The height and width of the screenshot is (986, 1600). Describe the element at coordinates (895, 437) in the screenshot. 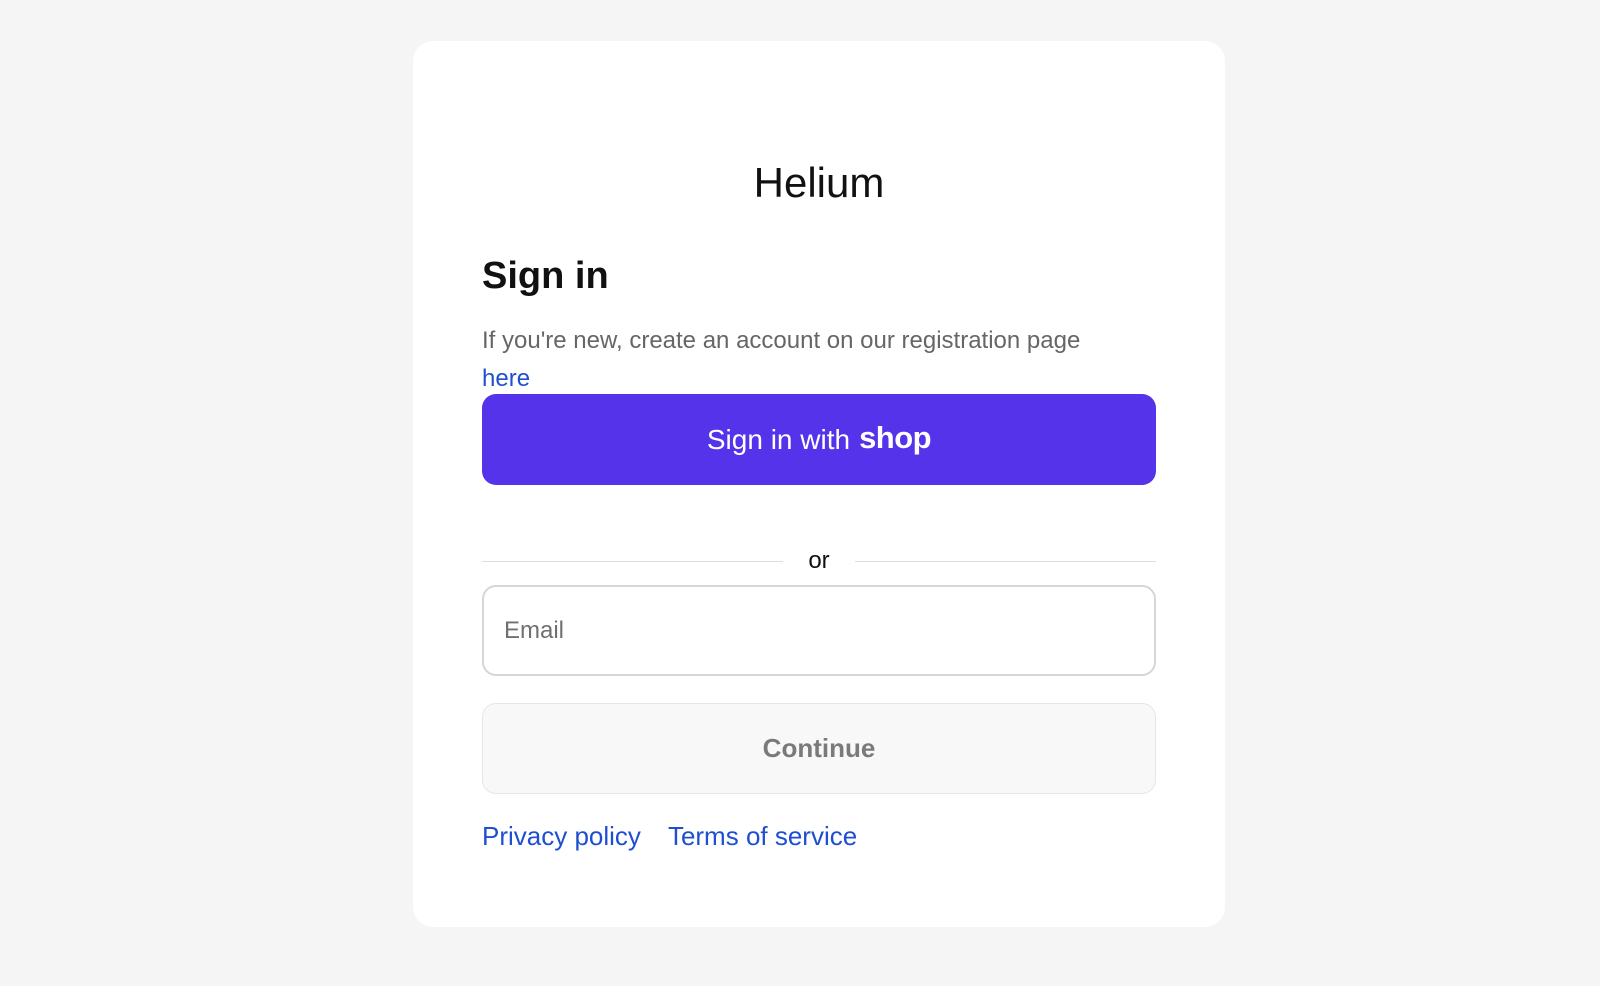

I see `shop-logo-icon: shop` at that location.